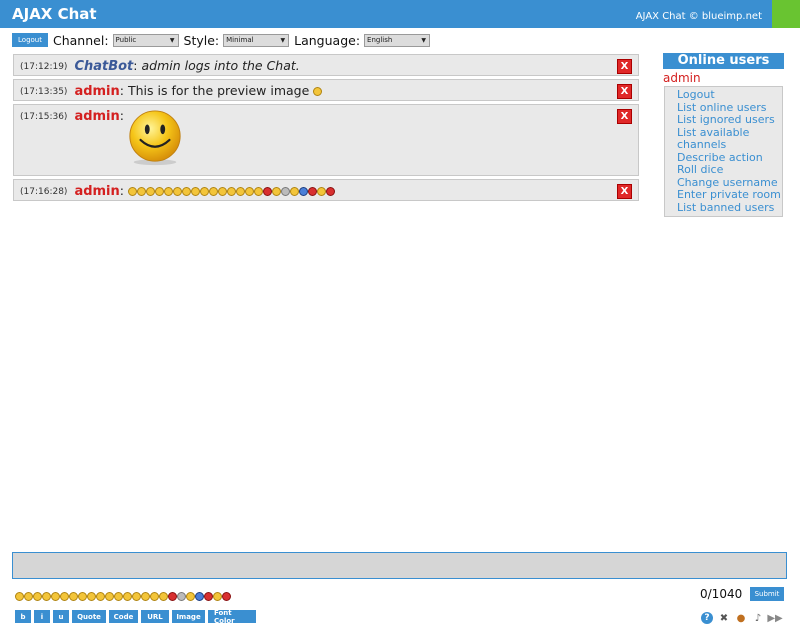 This screenshot has height=640, width=800. What do you see at coordinates (326, 140) in the screenshot?
I see `chat-message: (17:15:36) admin: X` at bounding box center [326, 140].